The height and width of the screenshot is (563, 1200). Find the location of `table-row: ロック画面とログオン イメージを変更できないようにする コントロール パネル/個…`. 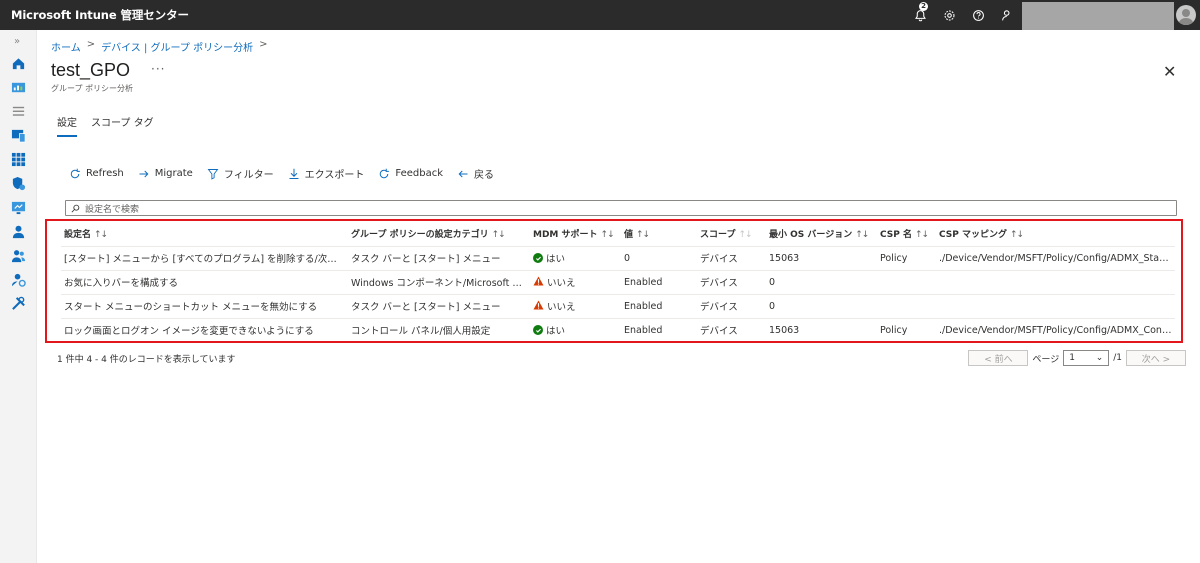

table-row: ロック画面とログオン イメージを変更できないようにする コントロール パネル/個… is located at coordinates (618, 329).